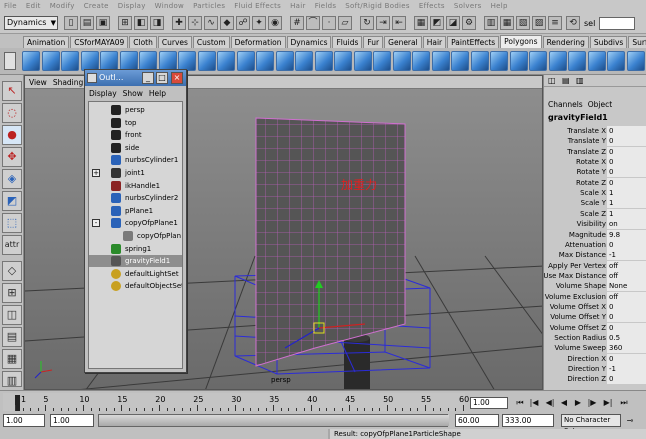 This screenshot has width=646, height=439. What do you see at coordinates (521, 41) in the screenshot?
I see `tab-12: Polygons` at bounding box center [521, 41].